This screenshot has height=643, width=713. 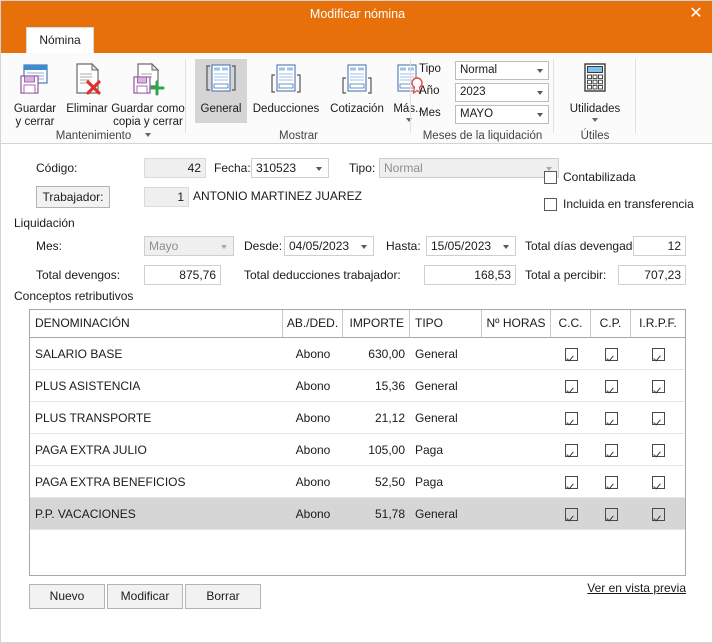 What do you see at coordinates (429, 91) in the screenshot?
I see `ribbon-anio-label: Año` at bounding box center [429, 91].